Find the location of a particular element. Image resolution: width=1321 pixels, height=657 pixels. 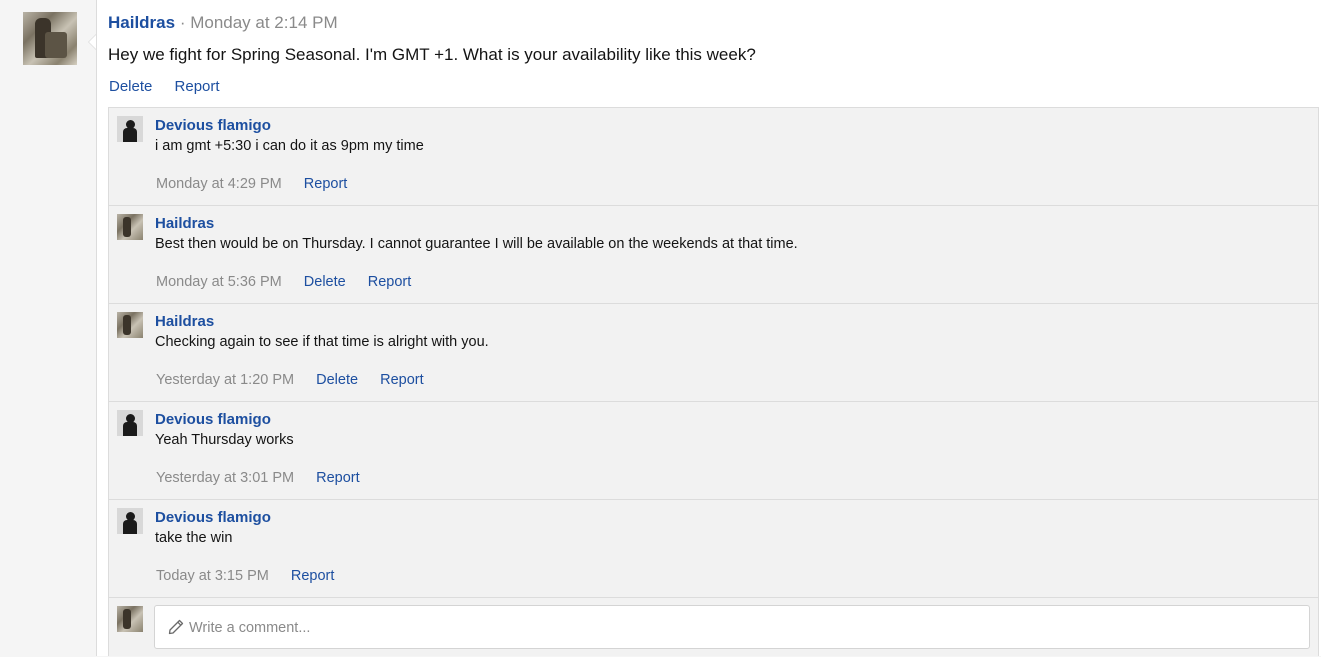

current-user-avatar is located at coordinates (130, 619).